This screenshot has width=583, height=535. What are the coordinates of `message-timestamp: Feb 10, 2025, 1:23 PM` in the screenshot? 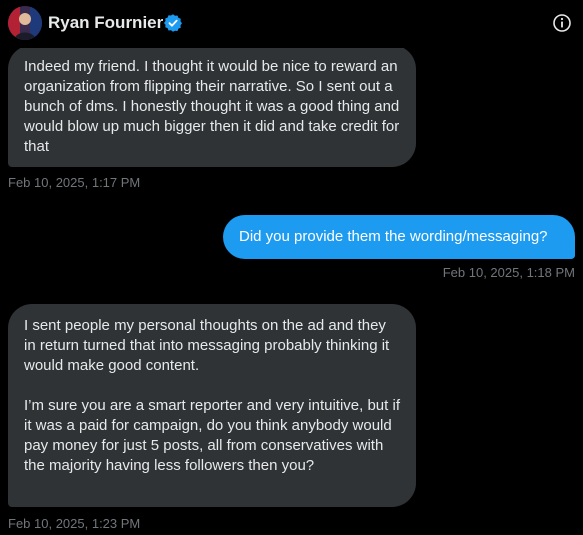 It's located at (74, 523).